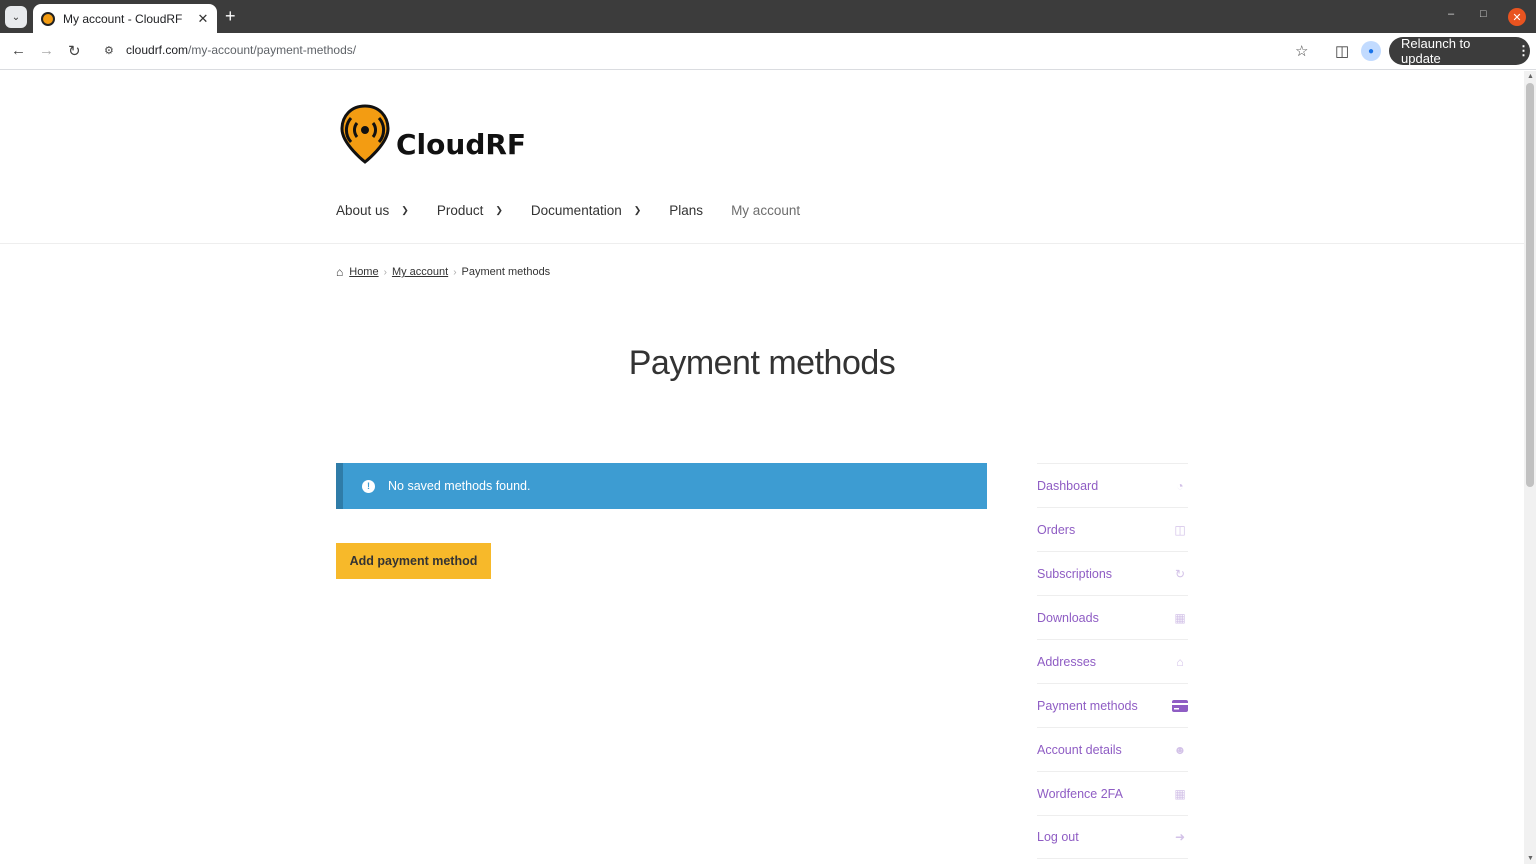  I want to click on breadcrumb-my-account-link: My account, so click(420, 272).